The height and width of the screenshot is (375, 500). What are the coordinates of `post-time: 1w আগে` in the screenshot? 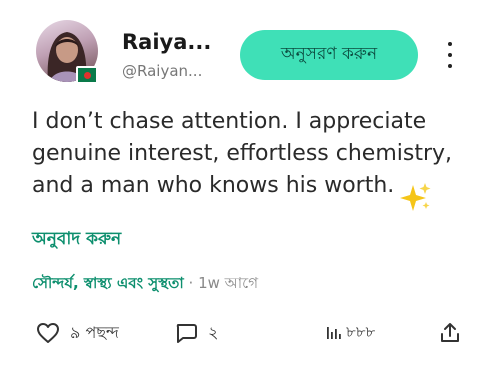 It's located at (228, 283).